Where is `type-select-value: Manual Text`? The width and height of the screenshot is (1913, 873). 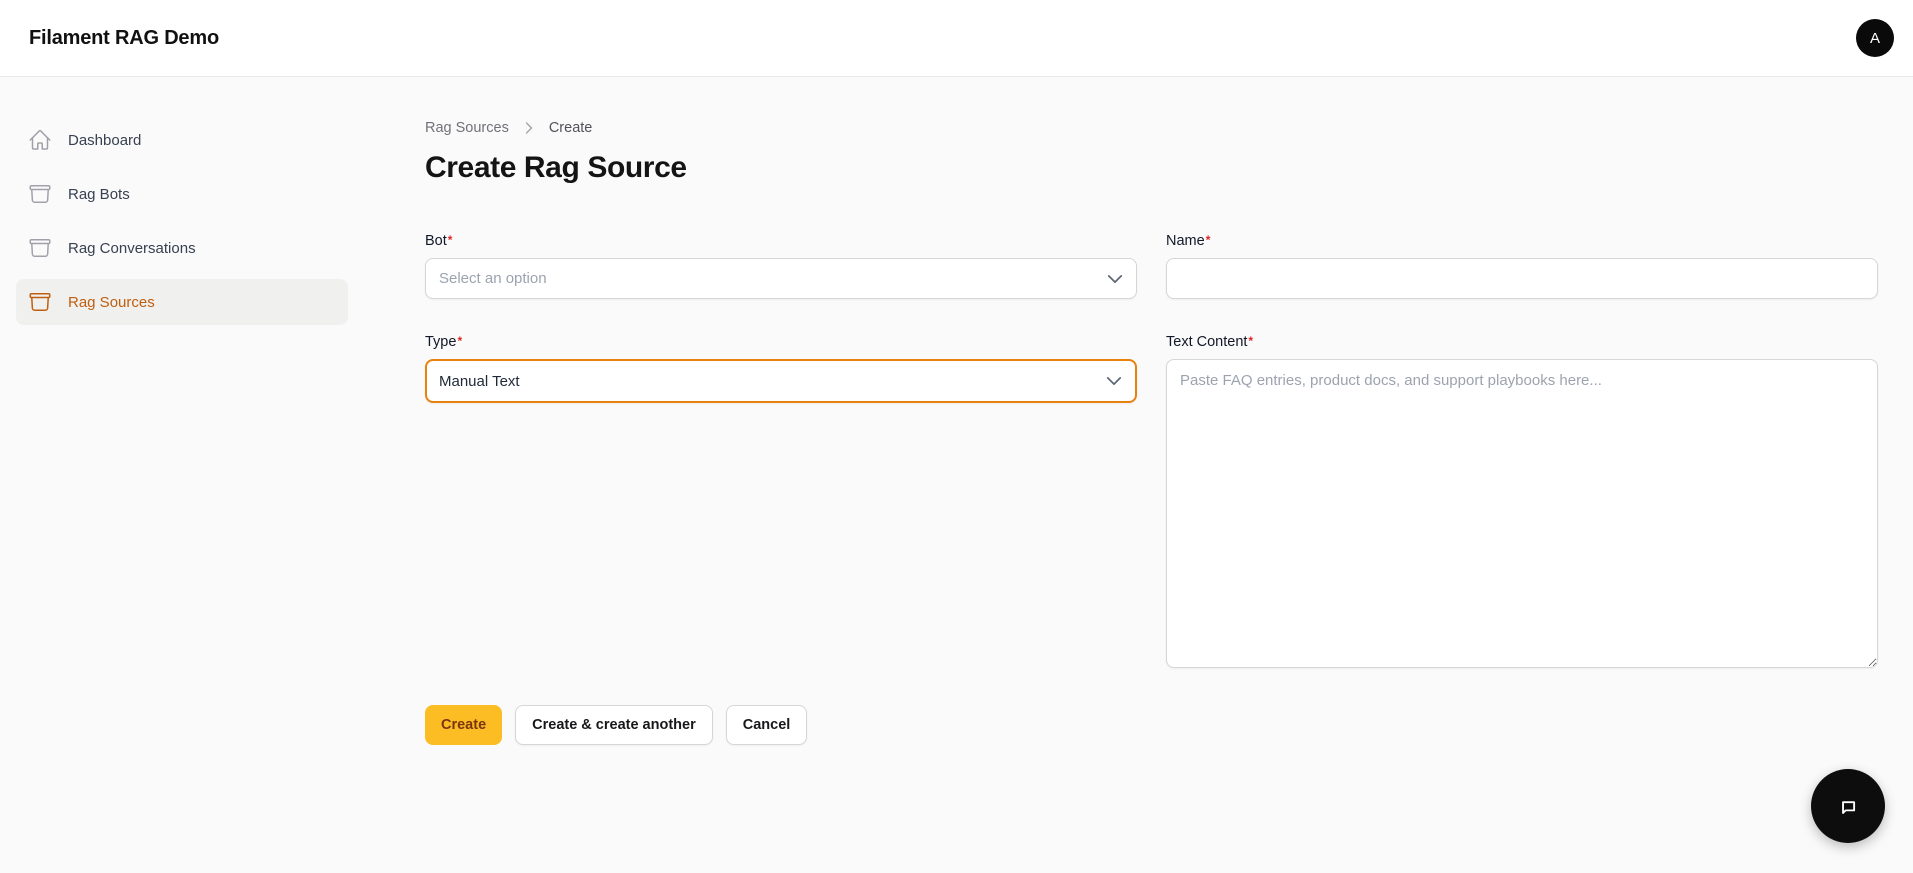
type-select-value: Manual Text is located at coordinates (479, 381).